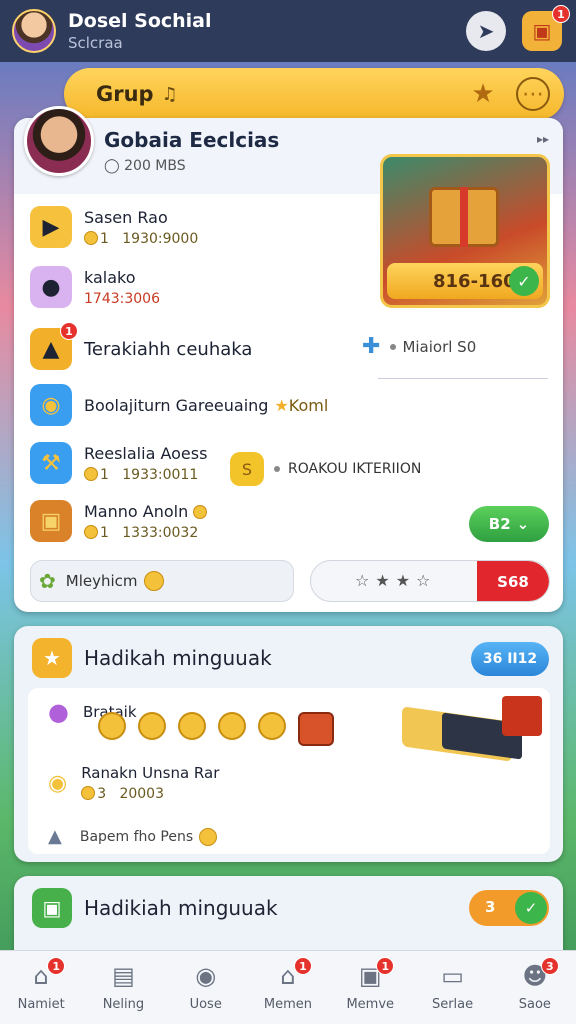  I want to click on leaf-icon: ✿, so click(47, 581).